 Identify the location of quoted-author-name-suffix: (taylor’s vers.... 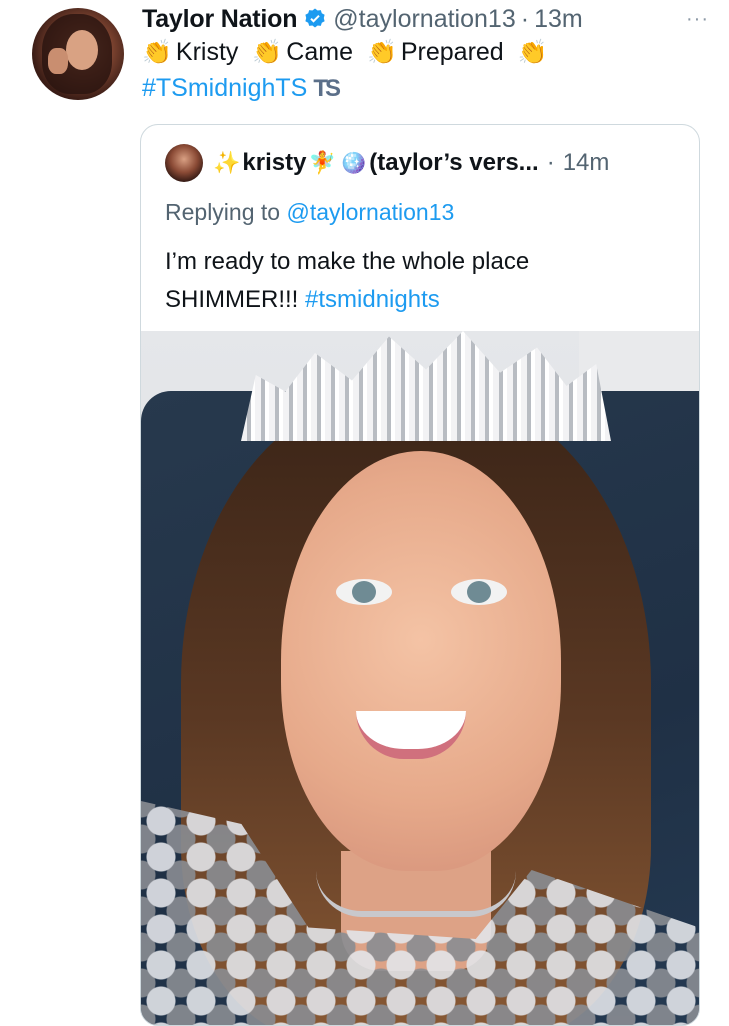
(454, 162).